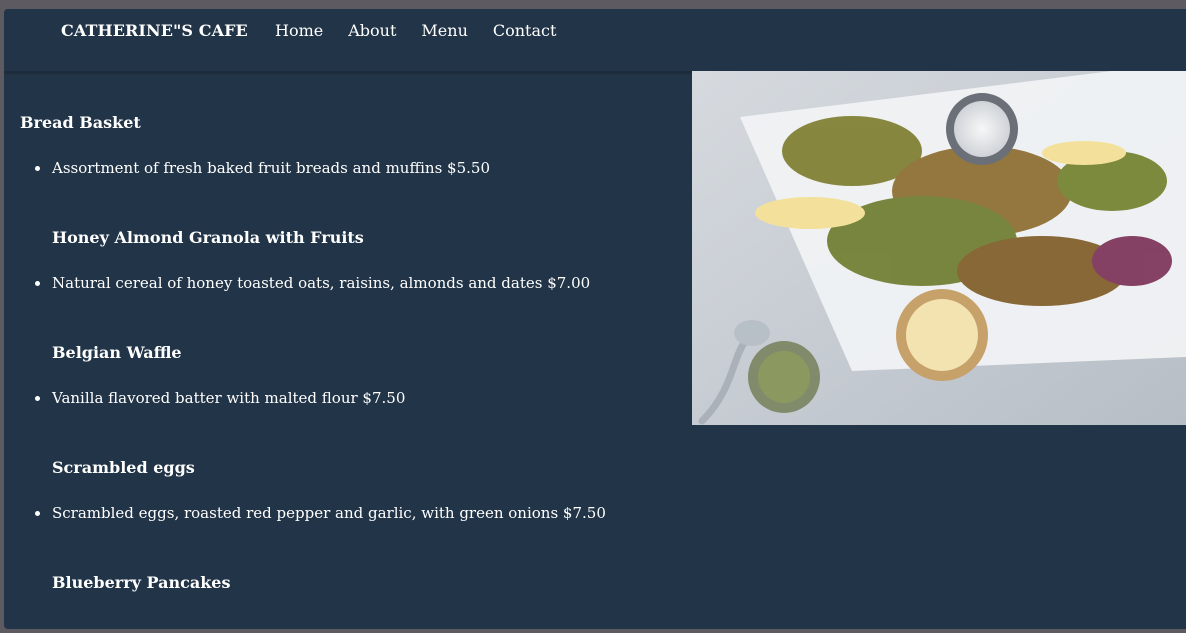  I want to click on nav-link-about: About, so click(372, 30).